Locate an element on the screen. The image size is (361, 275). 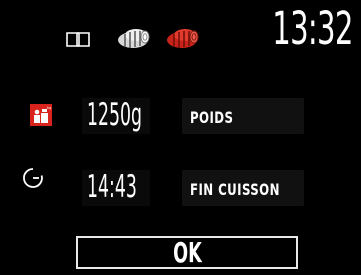
clock-time: 13:32 is located at coordinates (313, 28).